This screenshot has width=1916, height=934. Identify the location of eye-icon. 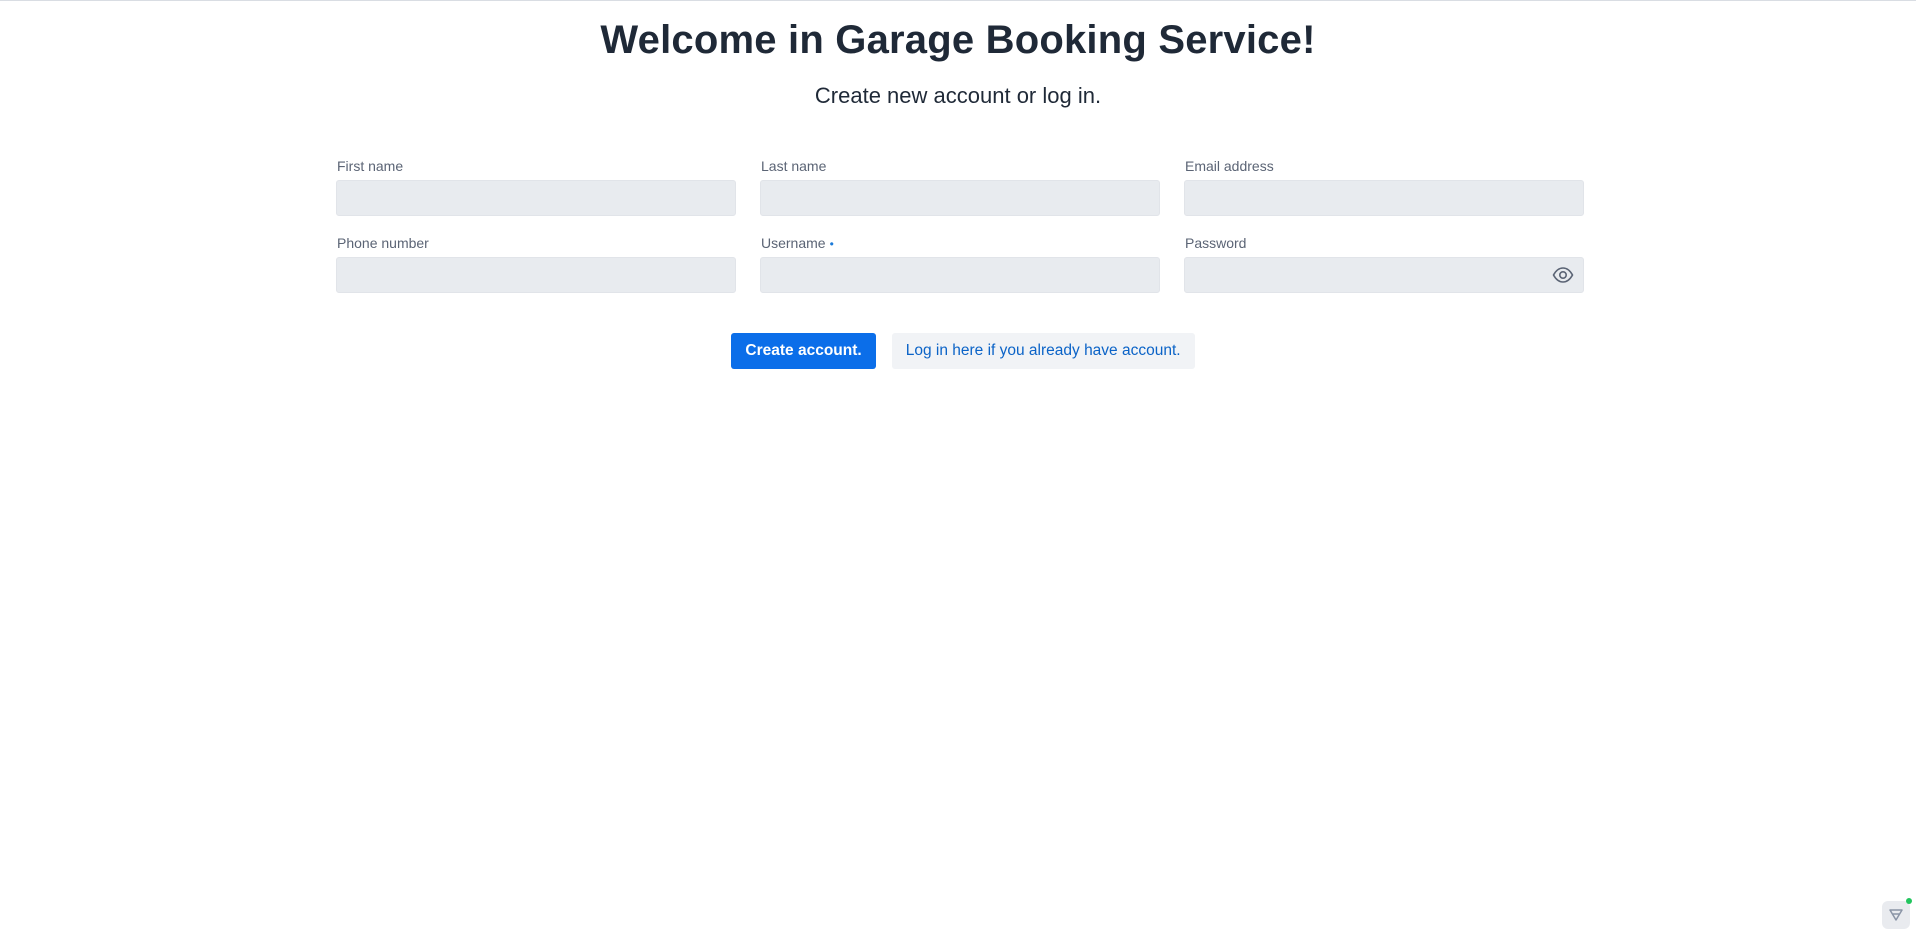
(1563, 275).